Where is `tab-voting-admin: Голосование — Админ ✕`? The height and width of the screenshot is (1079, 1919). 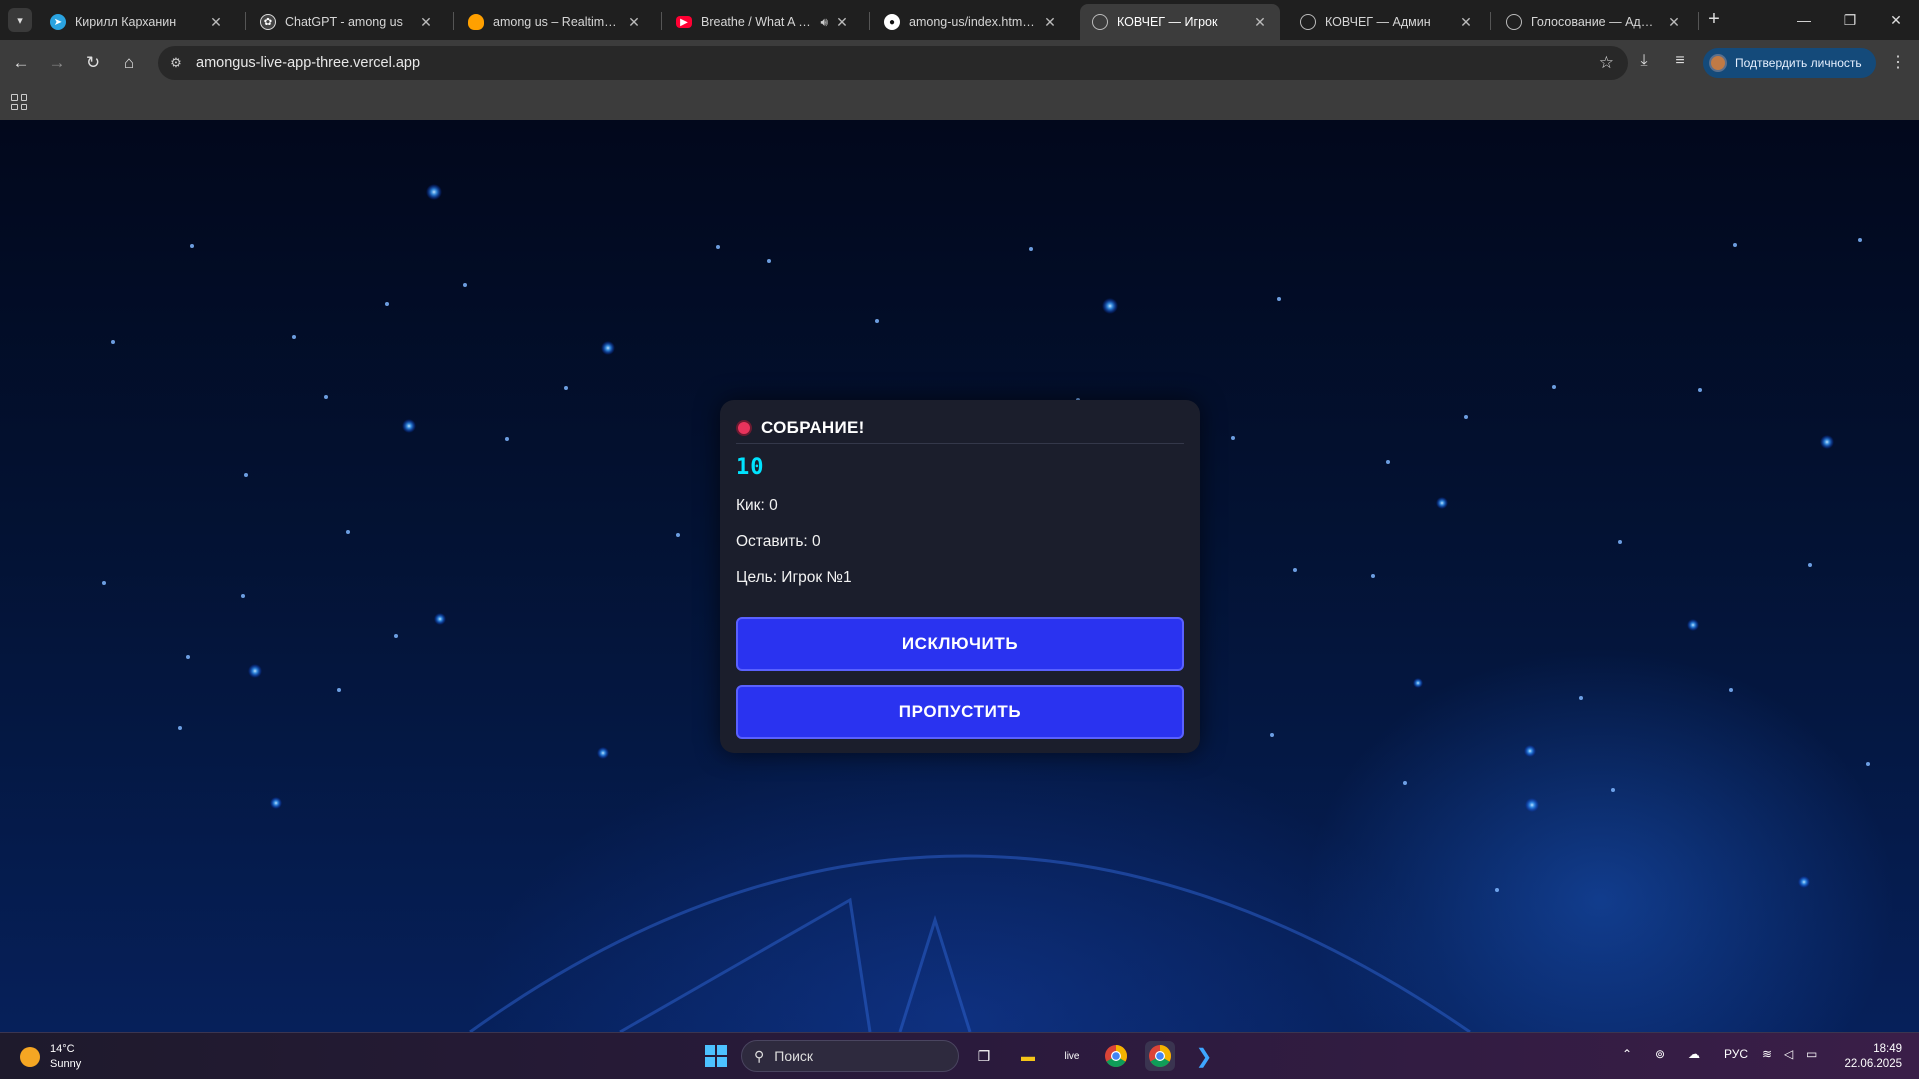
tab-voting-admin: Голосование — Админ ✕ is located at coordinates (1594, 22).